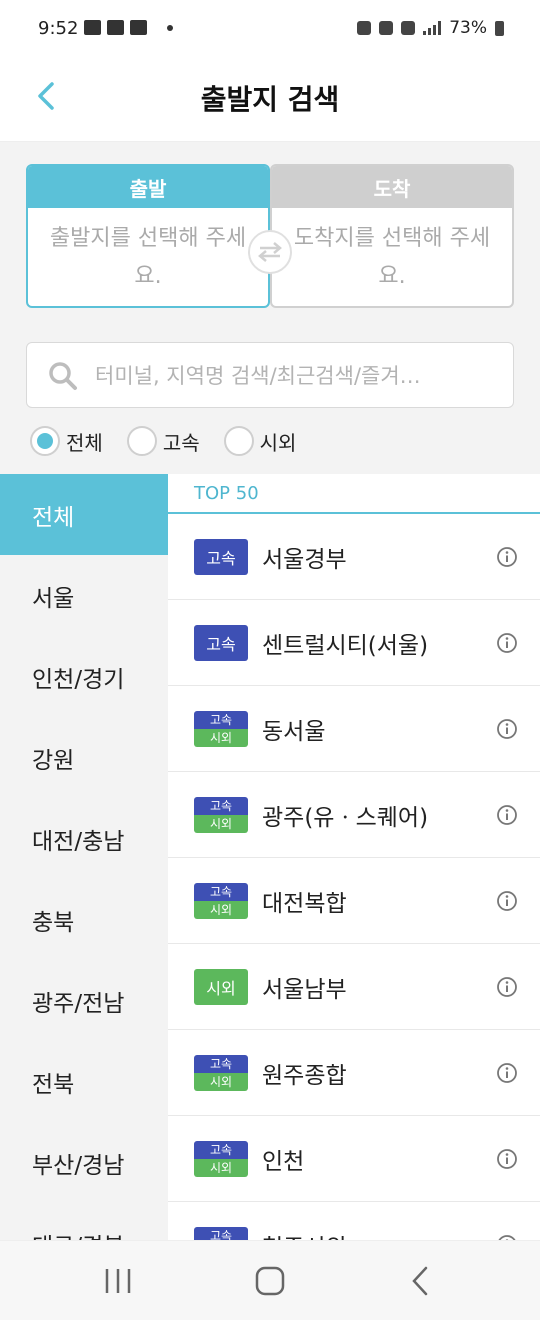  Describe the element at coordinates (84, 514) in the screenshot. I see `region-item-all: 전체` at that location.